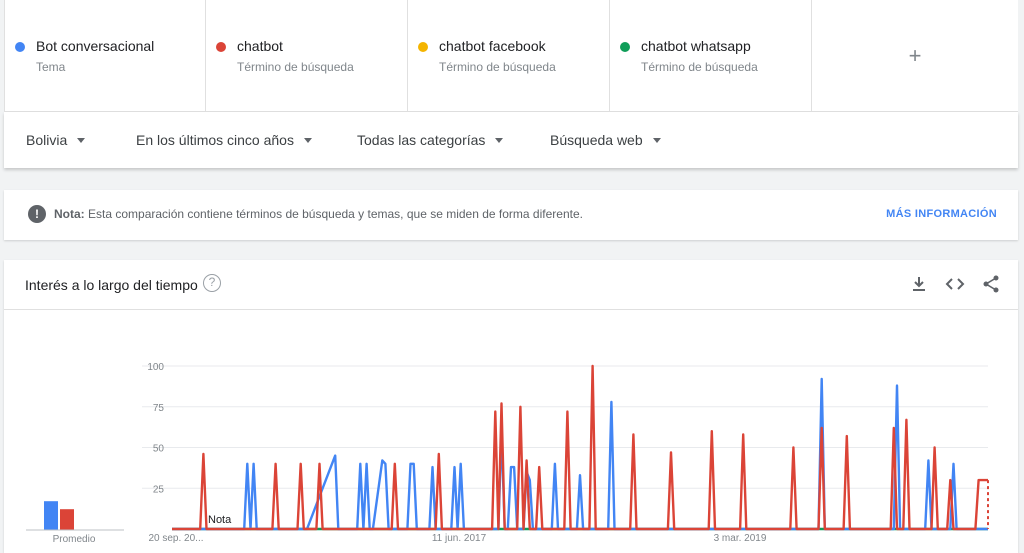  Describe the element at coordinates (260, 46) in the screenshot. I see `term-name: chatbot` at that location.